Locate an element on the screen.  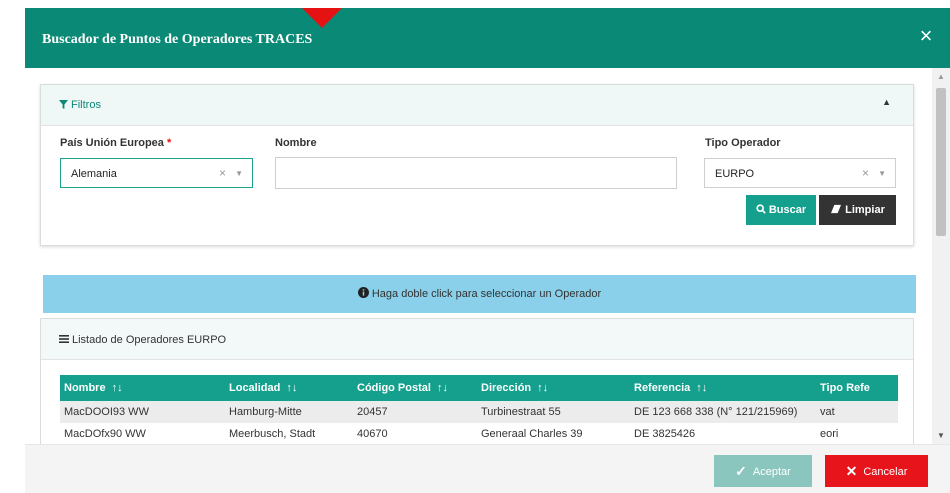
close-icon: × is located at coordinates (926, 36).